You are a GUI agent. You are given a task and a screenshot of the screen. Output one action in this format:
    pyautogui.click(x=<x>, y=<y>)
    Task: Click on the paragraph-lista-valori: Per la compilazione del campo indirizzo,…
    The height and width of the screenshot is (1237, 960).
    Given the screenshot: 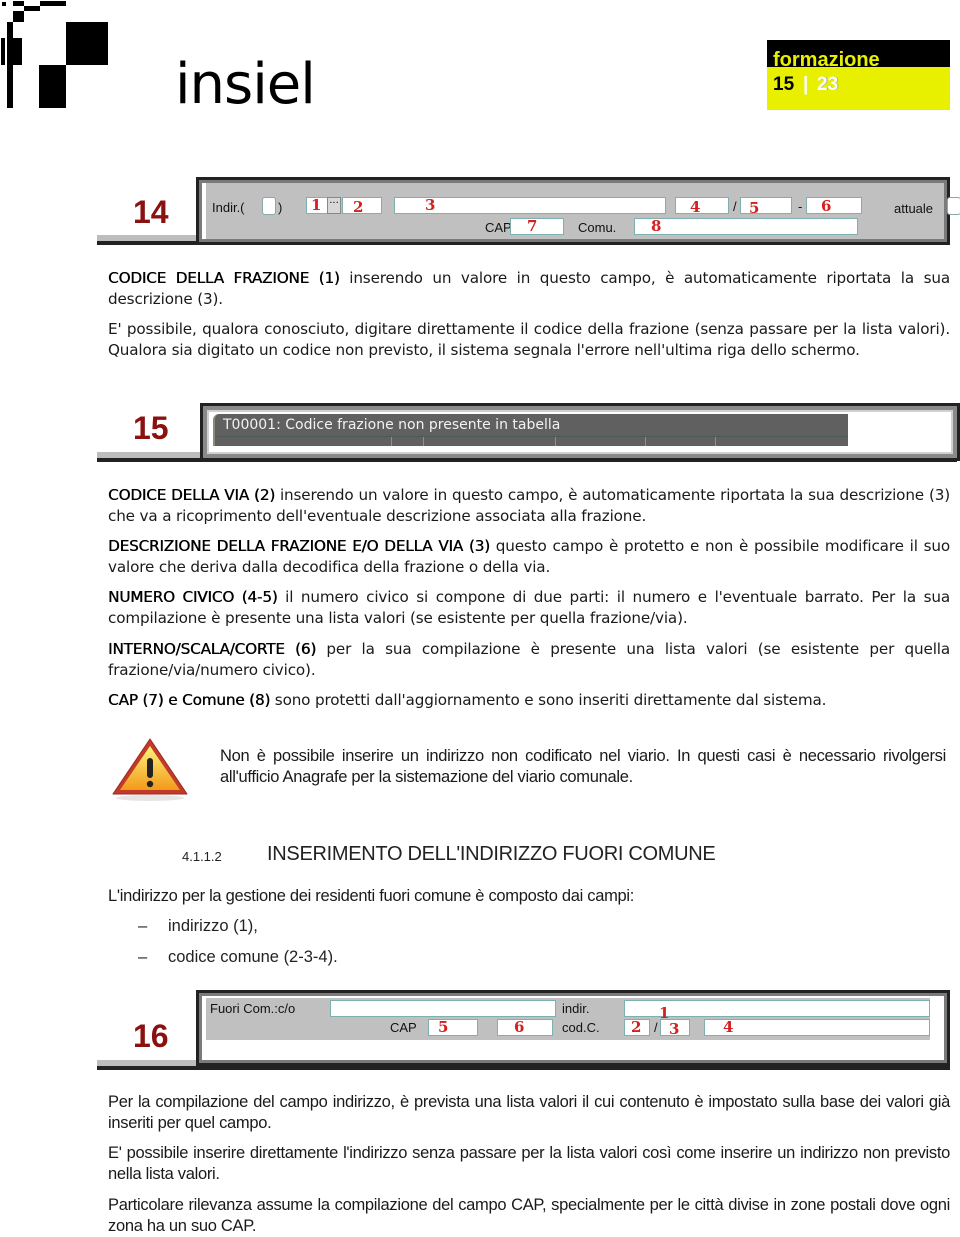 What is the action you would take?
    pyautogui.click(x=529, y=1112)
    